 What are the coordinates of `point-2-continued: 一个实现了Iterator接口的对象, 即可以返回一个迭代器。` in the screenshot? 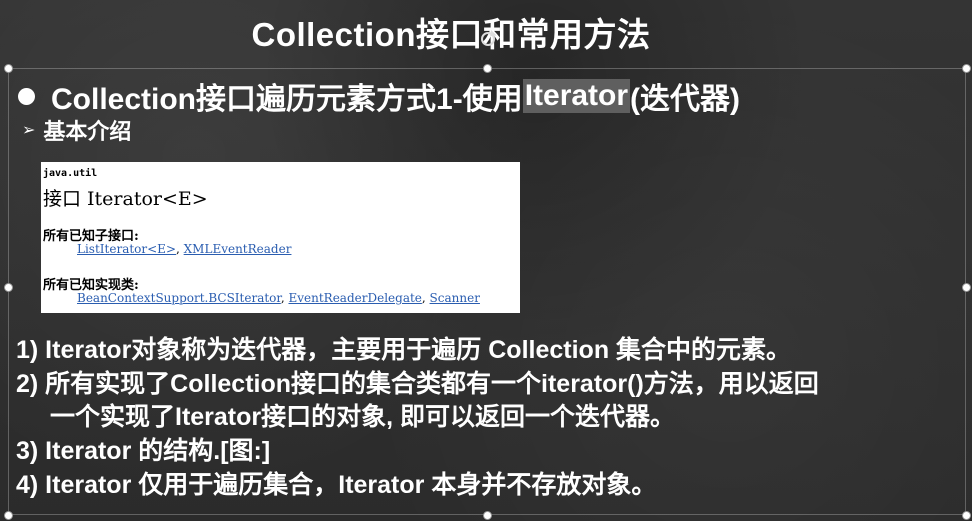 It's located at (363, 417).